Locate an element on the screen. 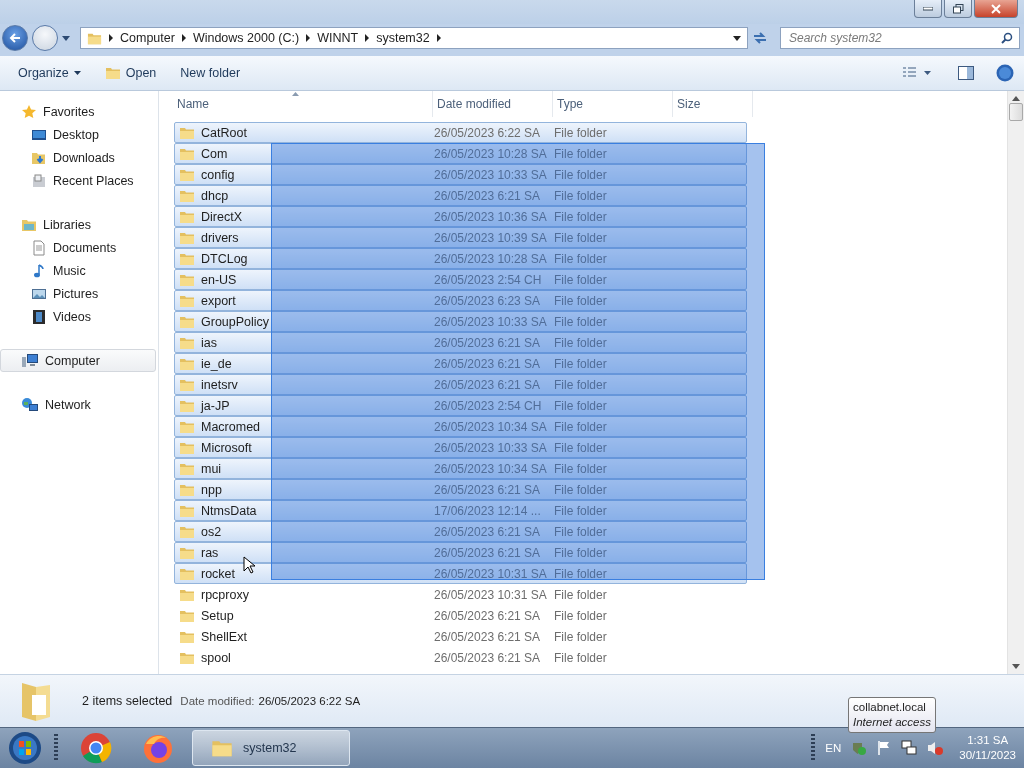 The height and width of the screenshot is (768, 1024). film-icon is located at coordinates (39, 316).